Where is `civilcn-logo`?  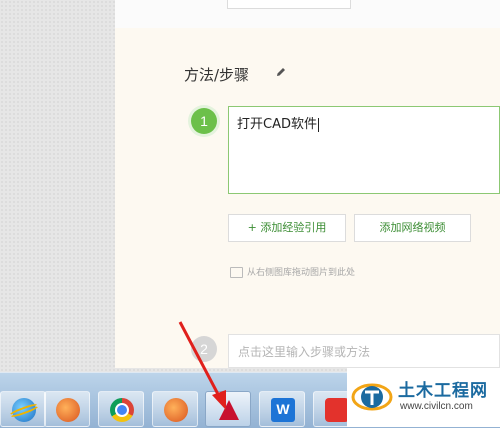
civilcn-logo is located at coordinates (372, 397).